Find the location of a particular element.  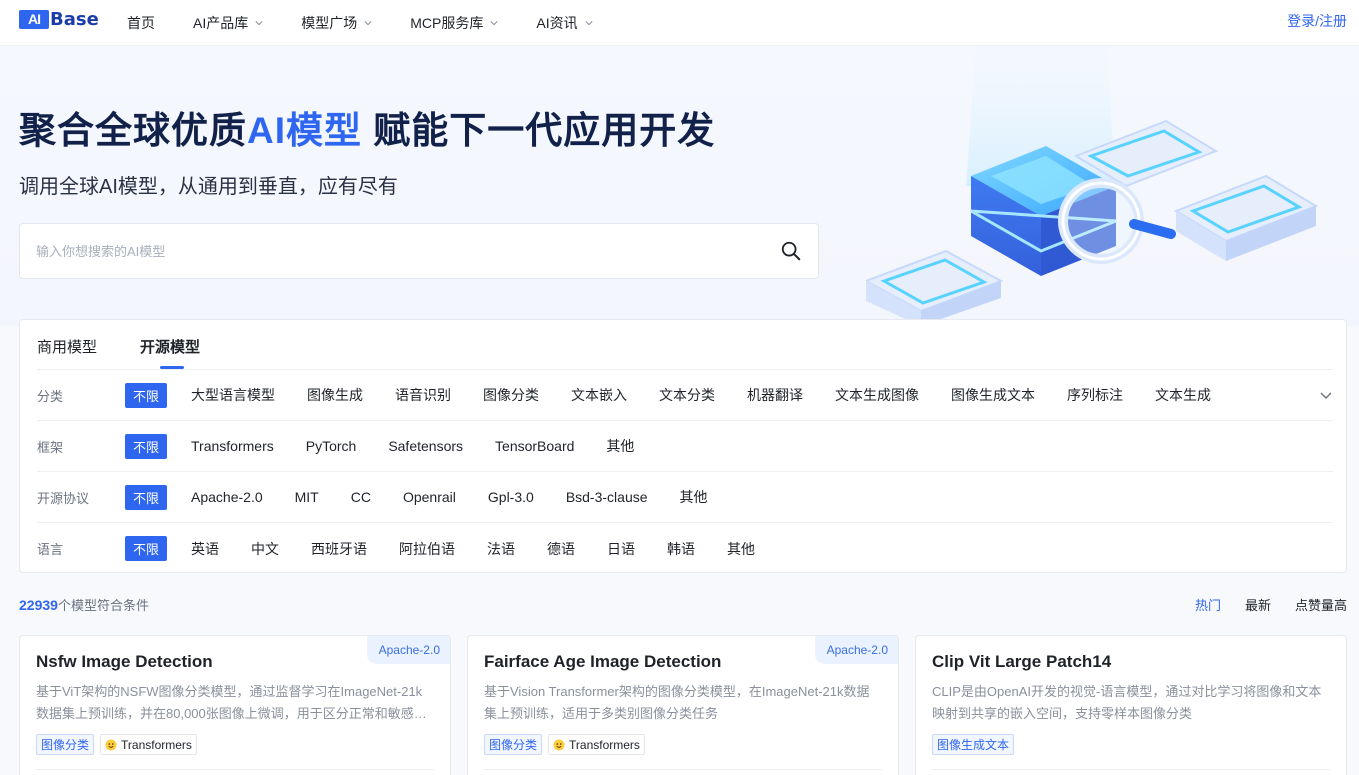

nav-mcp: MCP服务库 is located at coordinates (454, 23).